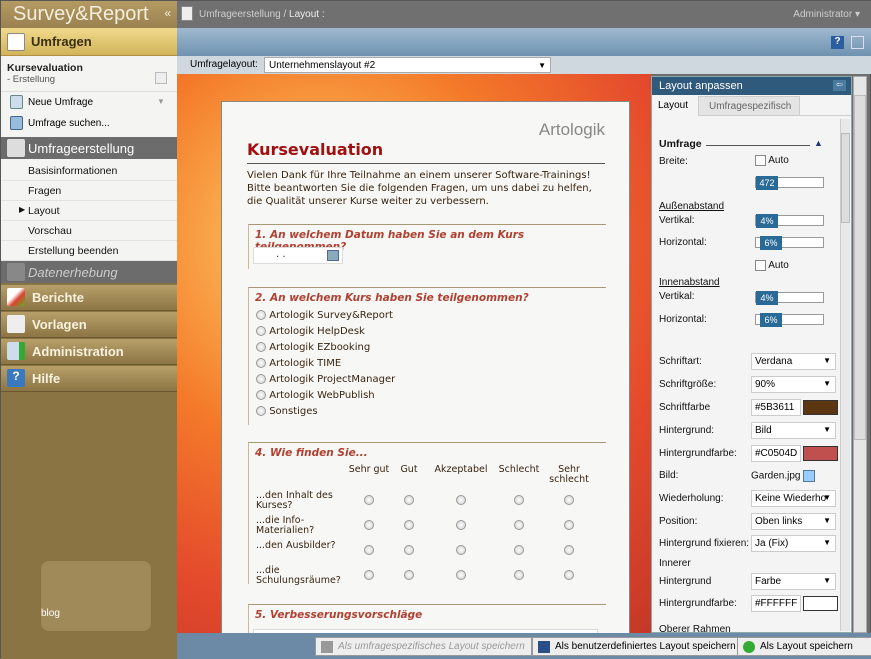 This screenshot has height=659, width=871. What do you see at coordinates (89, 103) in the screenshot?
I see `new-survey-button: Neue Umfrage ▼` at bounding box center [89, 103].